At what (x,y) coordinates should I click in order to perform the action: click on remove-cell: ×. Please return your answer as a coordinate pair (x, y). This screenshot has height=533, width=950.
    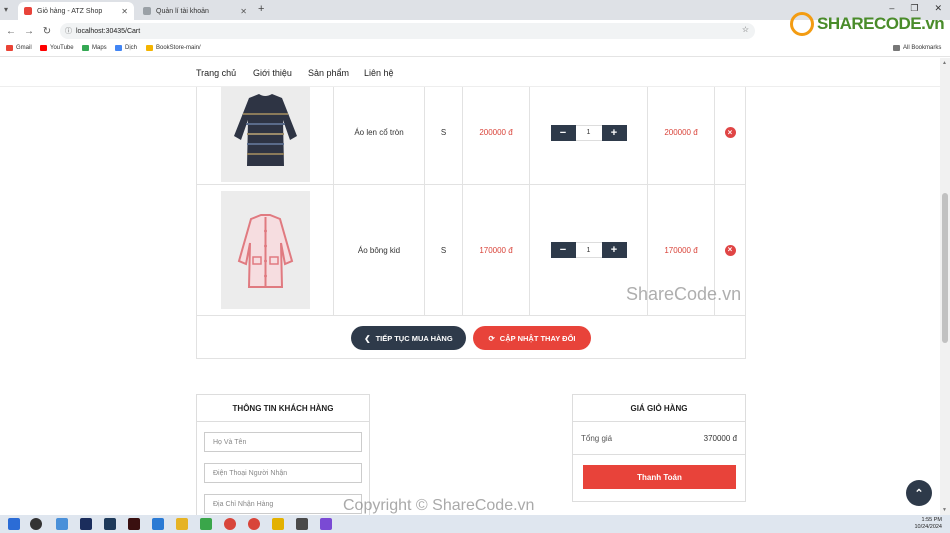
    Looking at the image, I should click on (730, 135).